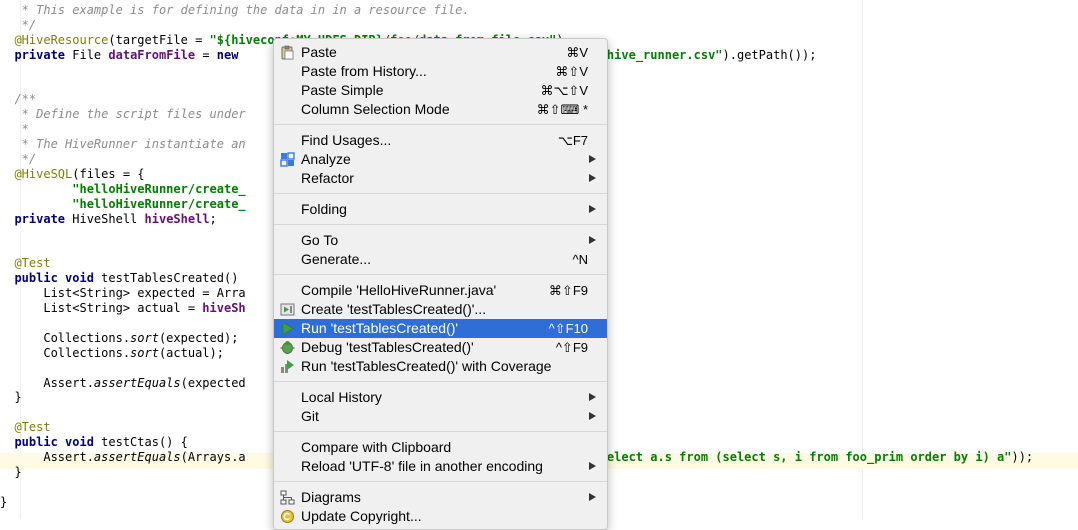 This screenshot has height=530, width=1078. Describe the element at coordinates (440, 397) in the screenshot. I see `menu-item-local-history: Local History` at that location.